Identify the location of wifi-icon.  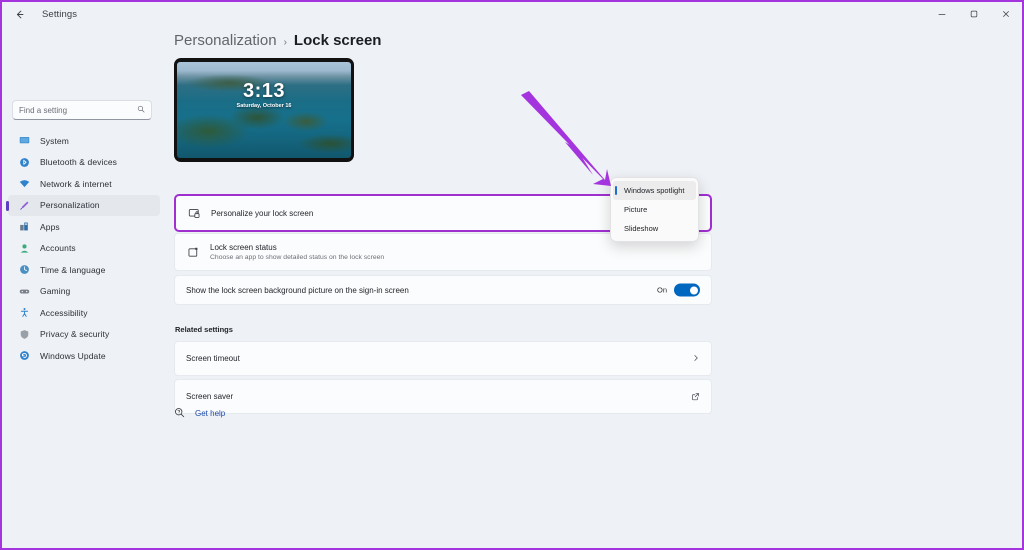
(24, 183).